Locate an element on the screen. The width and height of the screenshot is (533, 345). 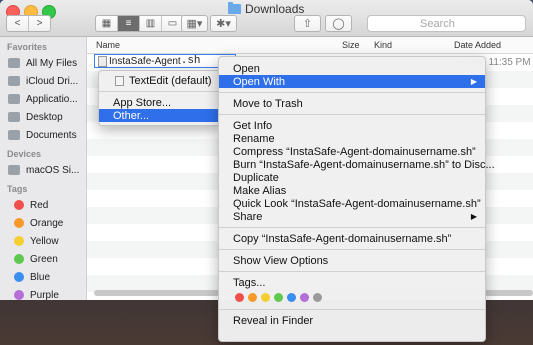
cover-flow-button: ▭ is located at coordinates (172, 23).